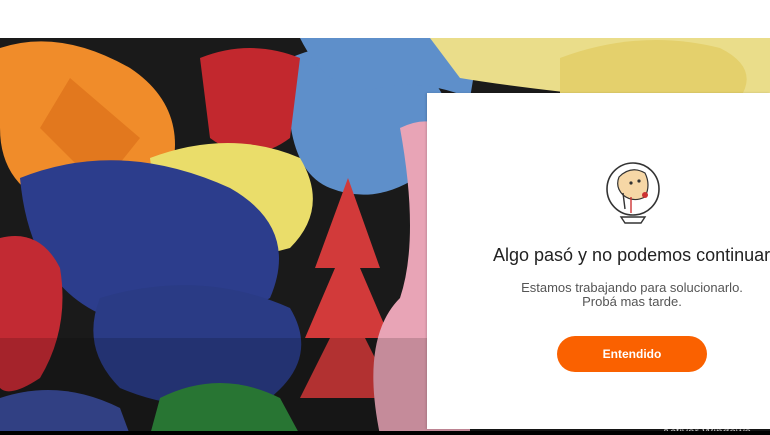  I want to click on understood-button: Entendido, so click(632, 354).